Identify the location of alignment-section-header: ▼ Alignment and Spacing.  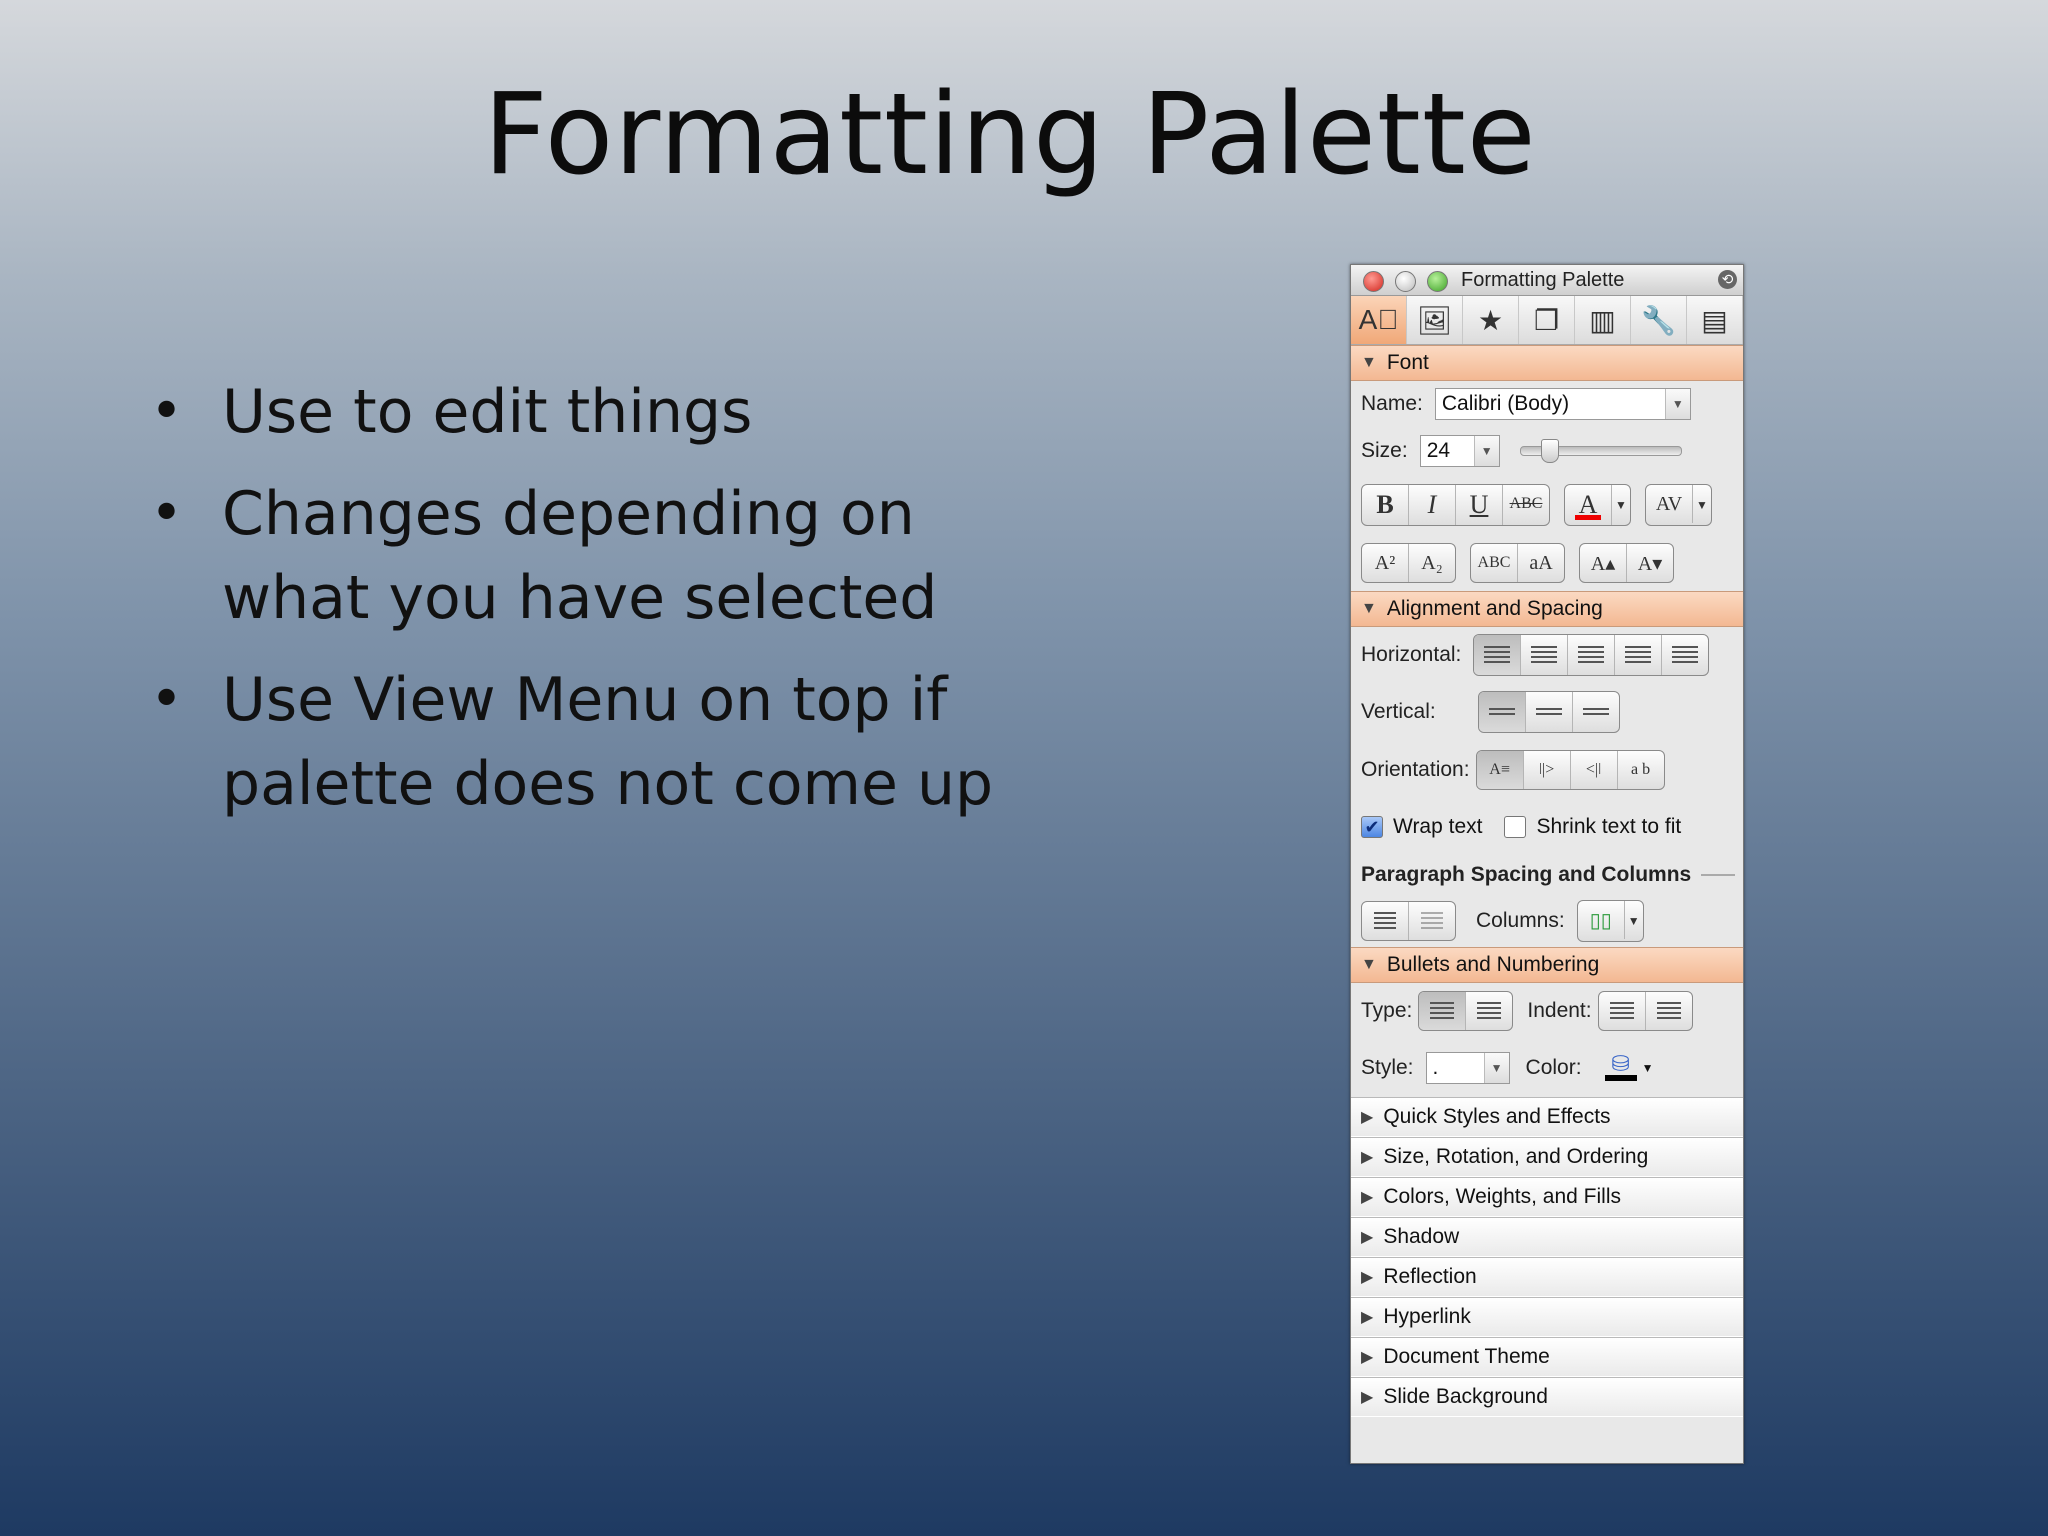
(1547, 609).